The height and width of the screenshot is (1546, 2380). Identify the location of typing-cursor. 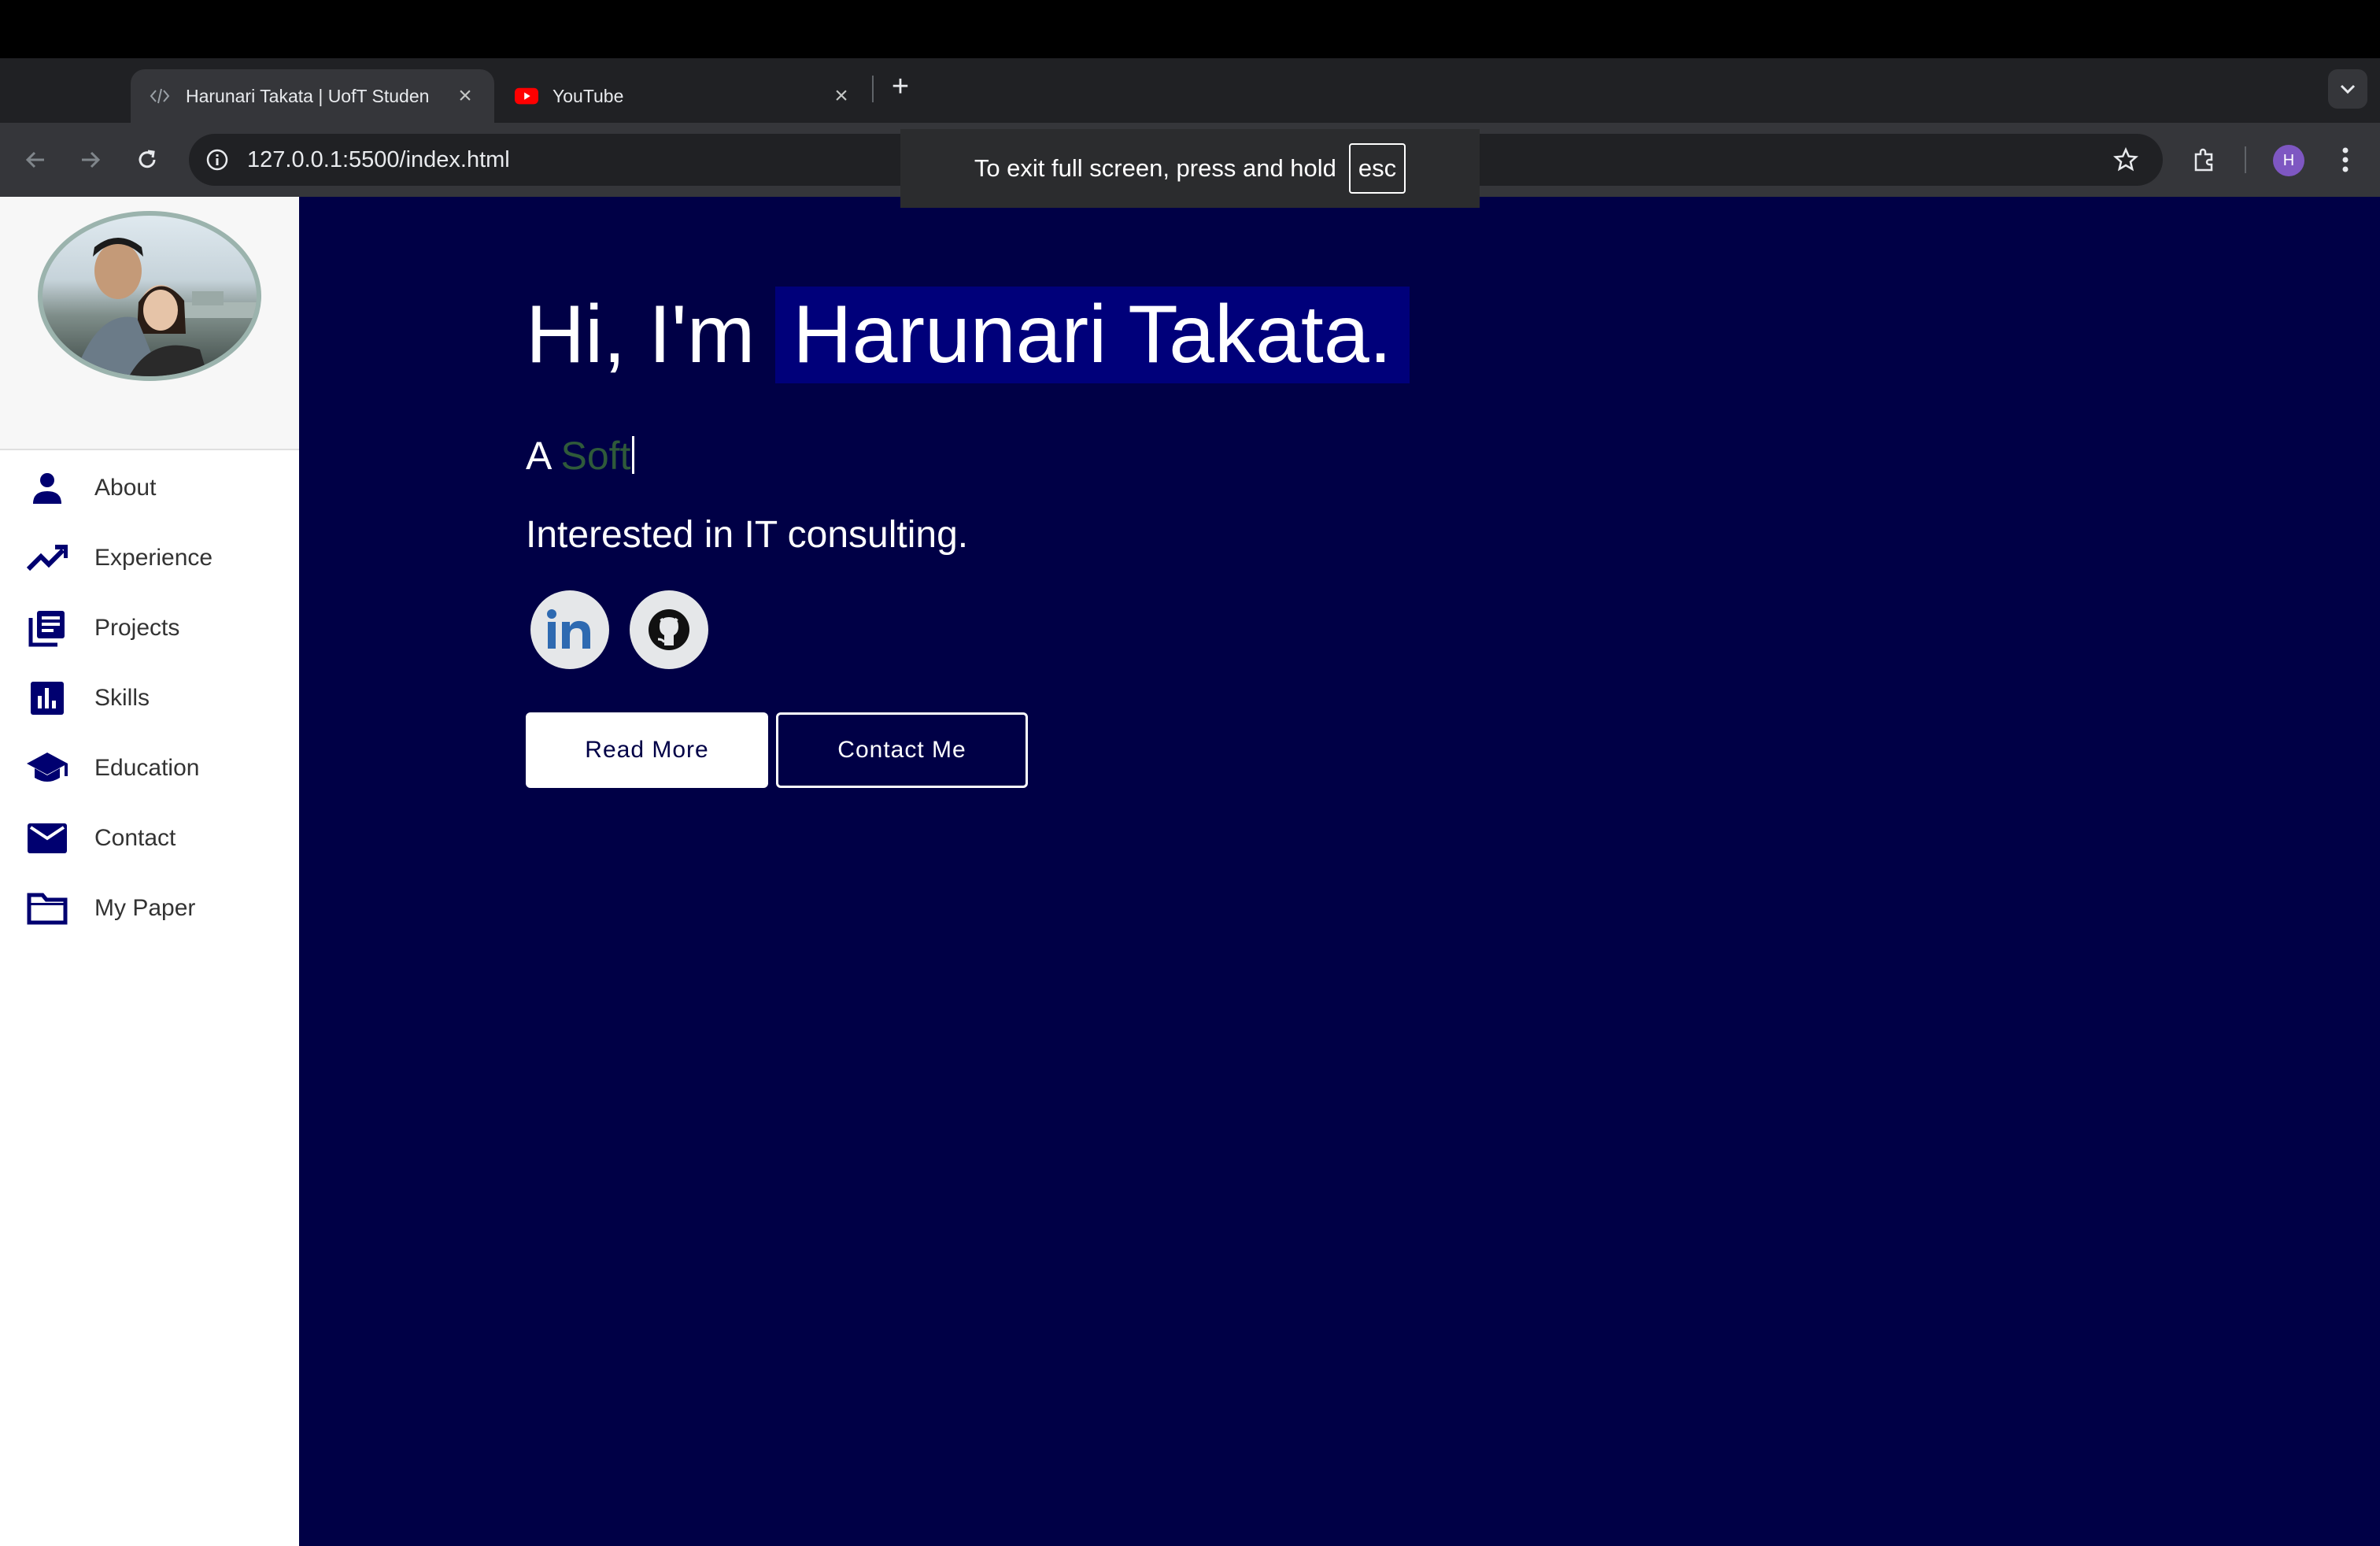
(633, 455).